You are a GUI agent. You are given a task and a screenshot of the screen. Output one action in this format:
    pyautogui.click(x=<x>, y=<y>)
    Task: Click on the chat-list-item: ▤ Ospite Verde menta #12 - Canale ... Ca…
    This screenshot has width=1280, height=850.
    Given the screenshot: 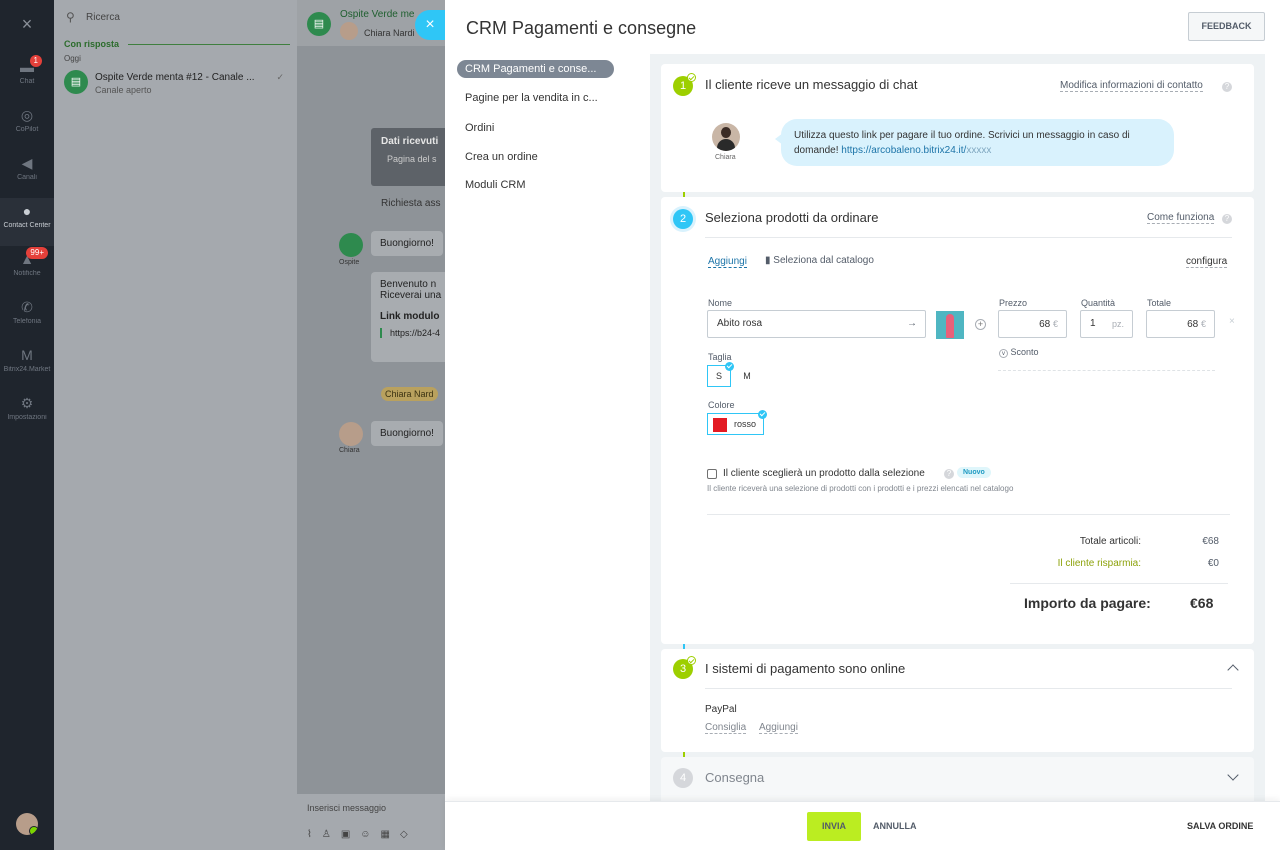 What is the action you would take?
    pyautogui.click(x=176, y=83)
    